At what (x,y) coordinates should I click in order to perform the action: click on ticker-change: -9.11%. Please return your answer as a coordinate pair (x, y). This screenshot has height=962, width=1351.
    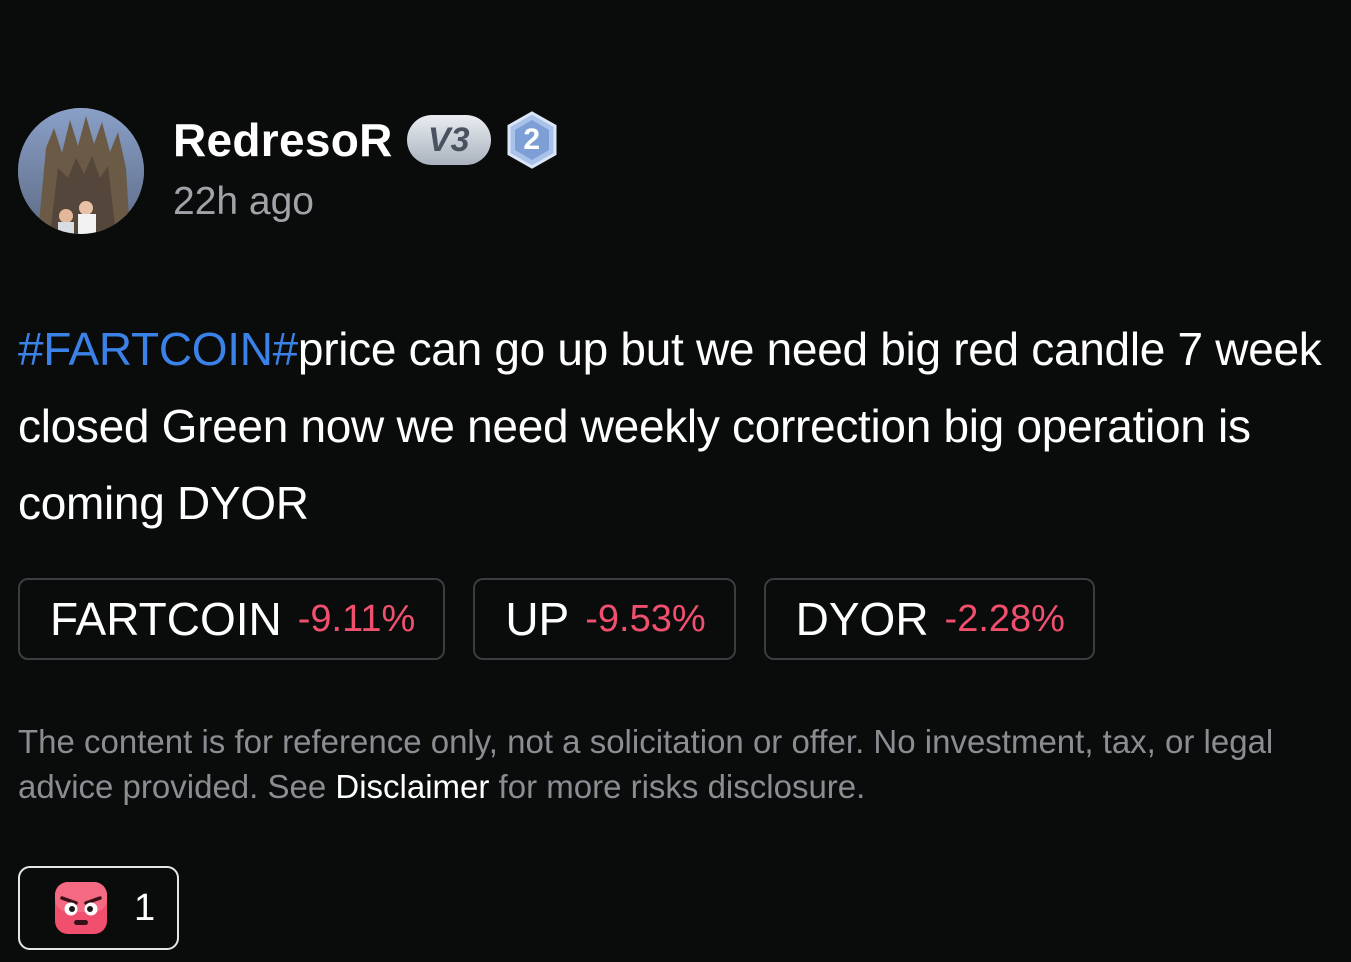
    Looking at the image, I should click on (356, 618).